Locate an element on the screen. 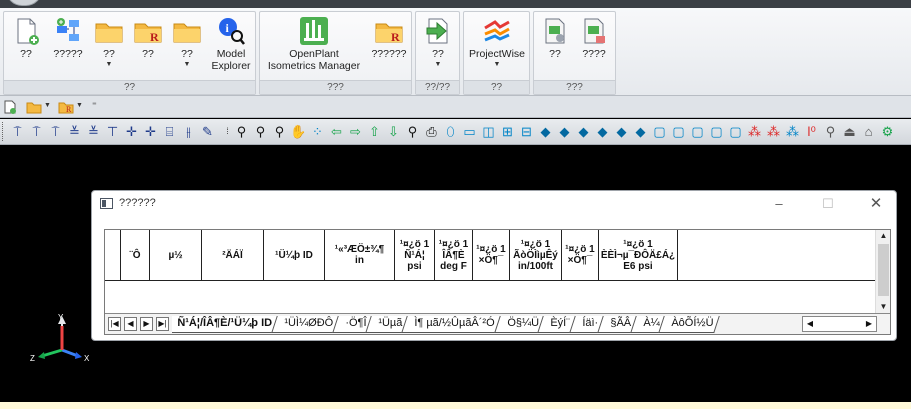 The image size is (911, 409). add-network-button: ????? is located at coordinates (68, 45).